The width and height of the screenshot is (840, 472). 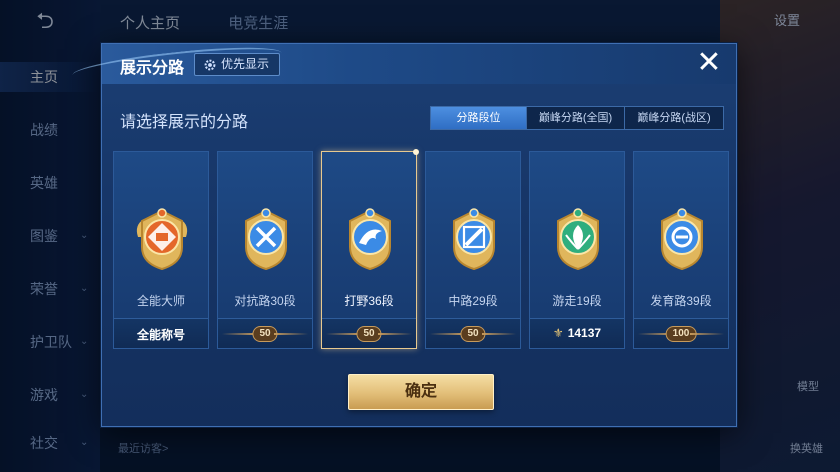 I want to click on close-button: ✕, so click(x=709, y=63).